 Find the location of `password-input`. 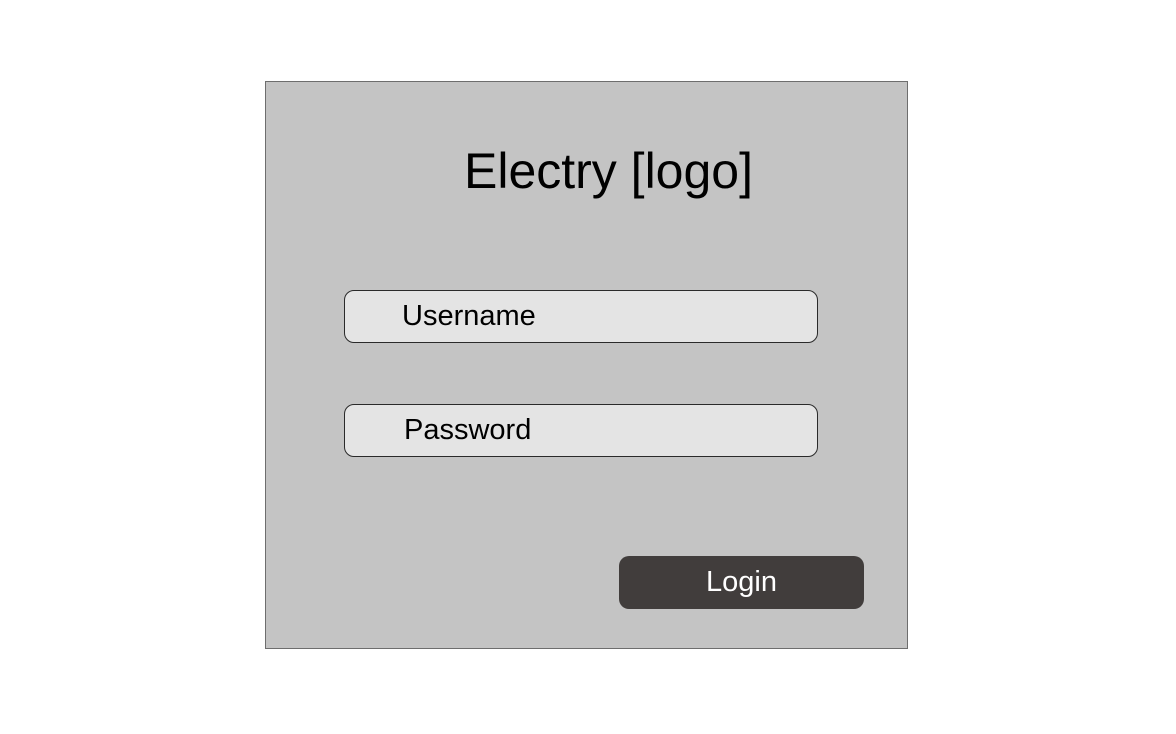

password-input is located at coordinates (581, 430).